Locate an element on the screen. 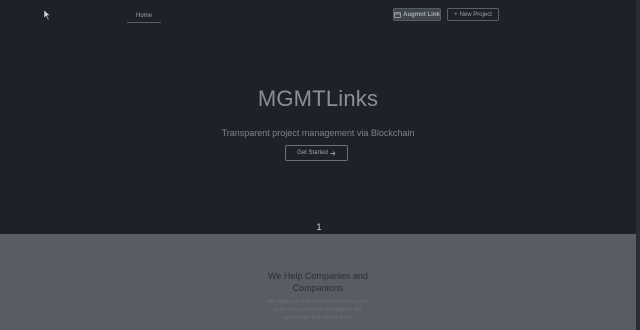  new-project-button: + New Project is located at coordinates (473, 14).